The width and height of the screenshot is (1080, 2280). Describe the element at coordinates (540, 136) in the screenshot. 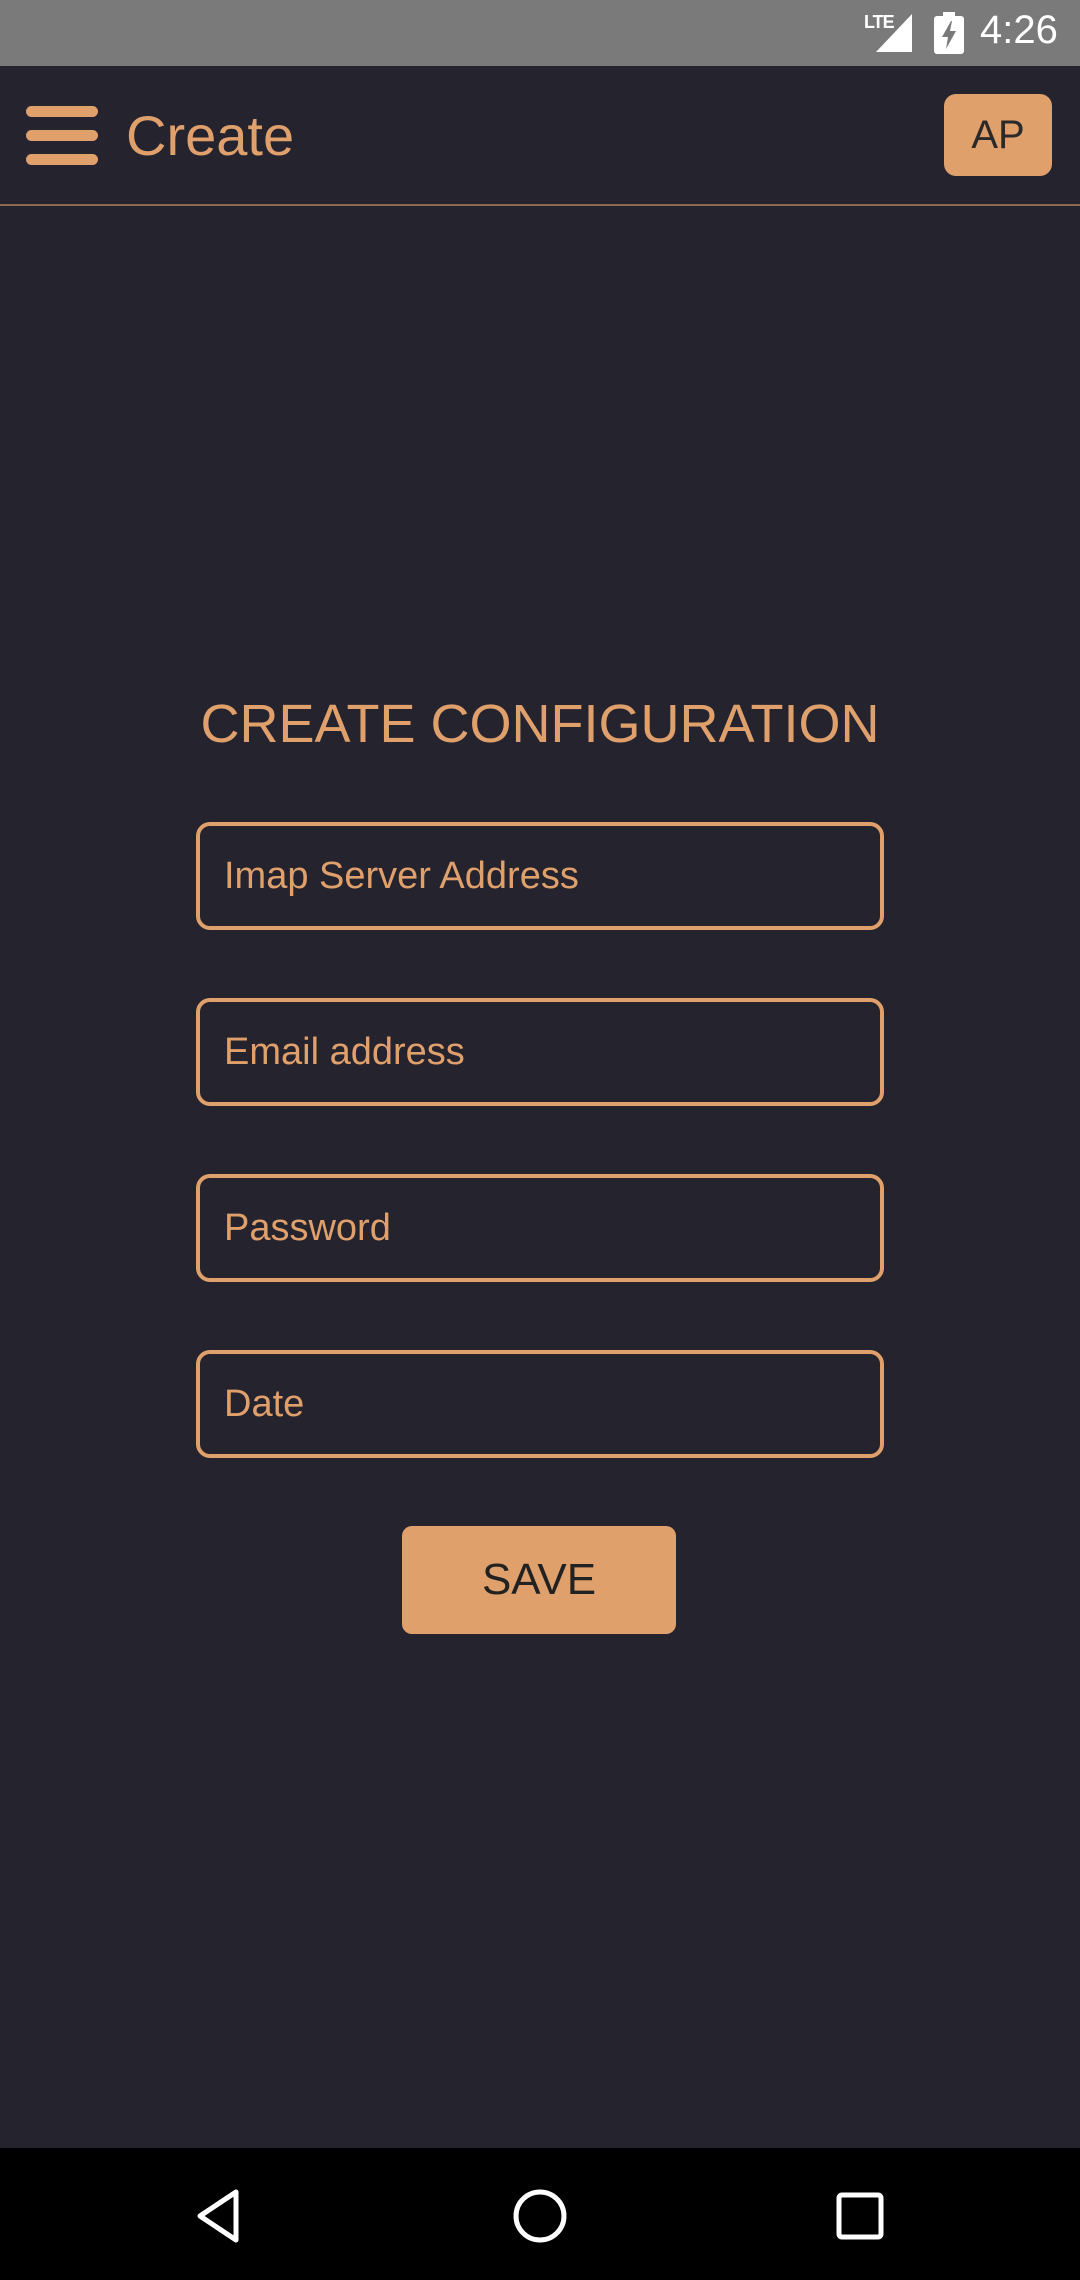

I see `app-bar: Create AP` at that location.